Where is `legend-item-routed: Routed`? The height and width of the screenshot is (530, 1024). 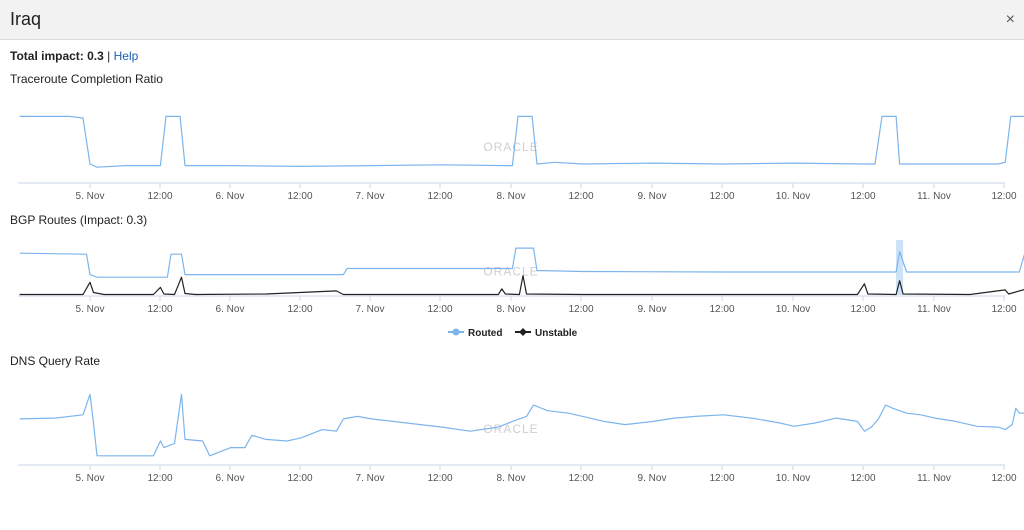
legend-item-routed: Routed is located at coordinates (485, 333).